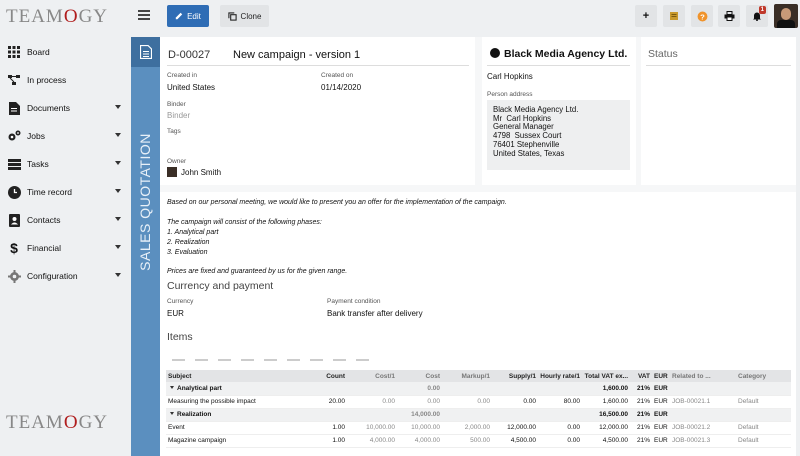 The image size is (800, 456). What do you see at coordinates (326, 376) in the screenshot?
I see `col-count: Count` at bounding box center [326, 376].